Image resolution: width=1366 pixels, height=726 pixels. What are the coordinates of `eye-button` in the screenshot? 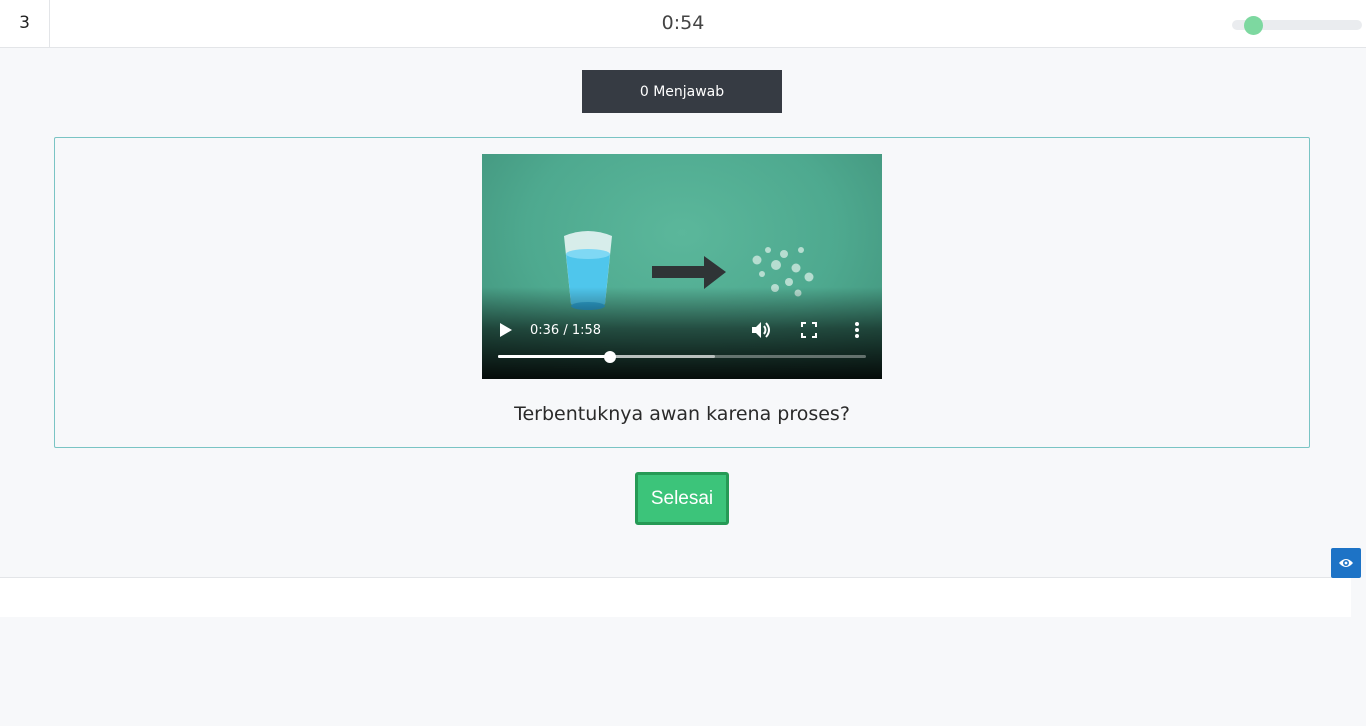 It's located at (1346, 563).